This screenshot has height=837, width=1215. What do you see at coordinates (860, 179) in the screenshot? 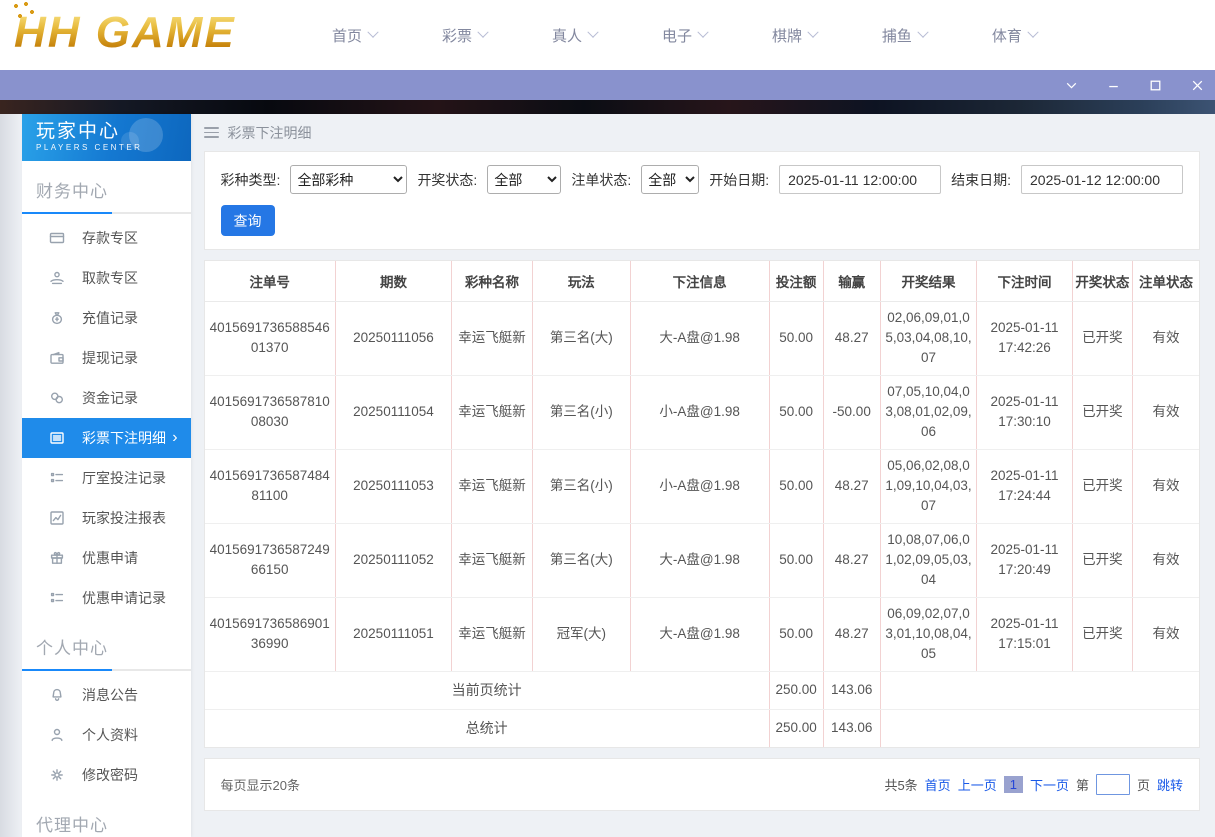
I see `start-date-input` at bounding box center [860, 179].